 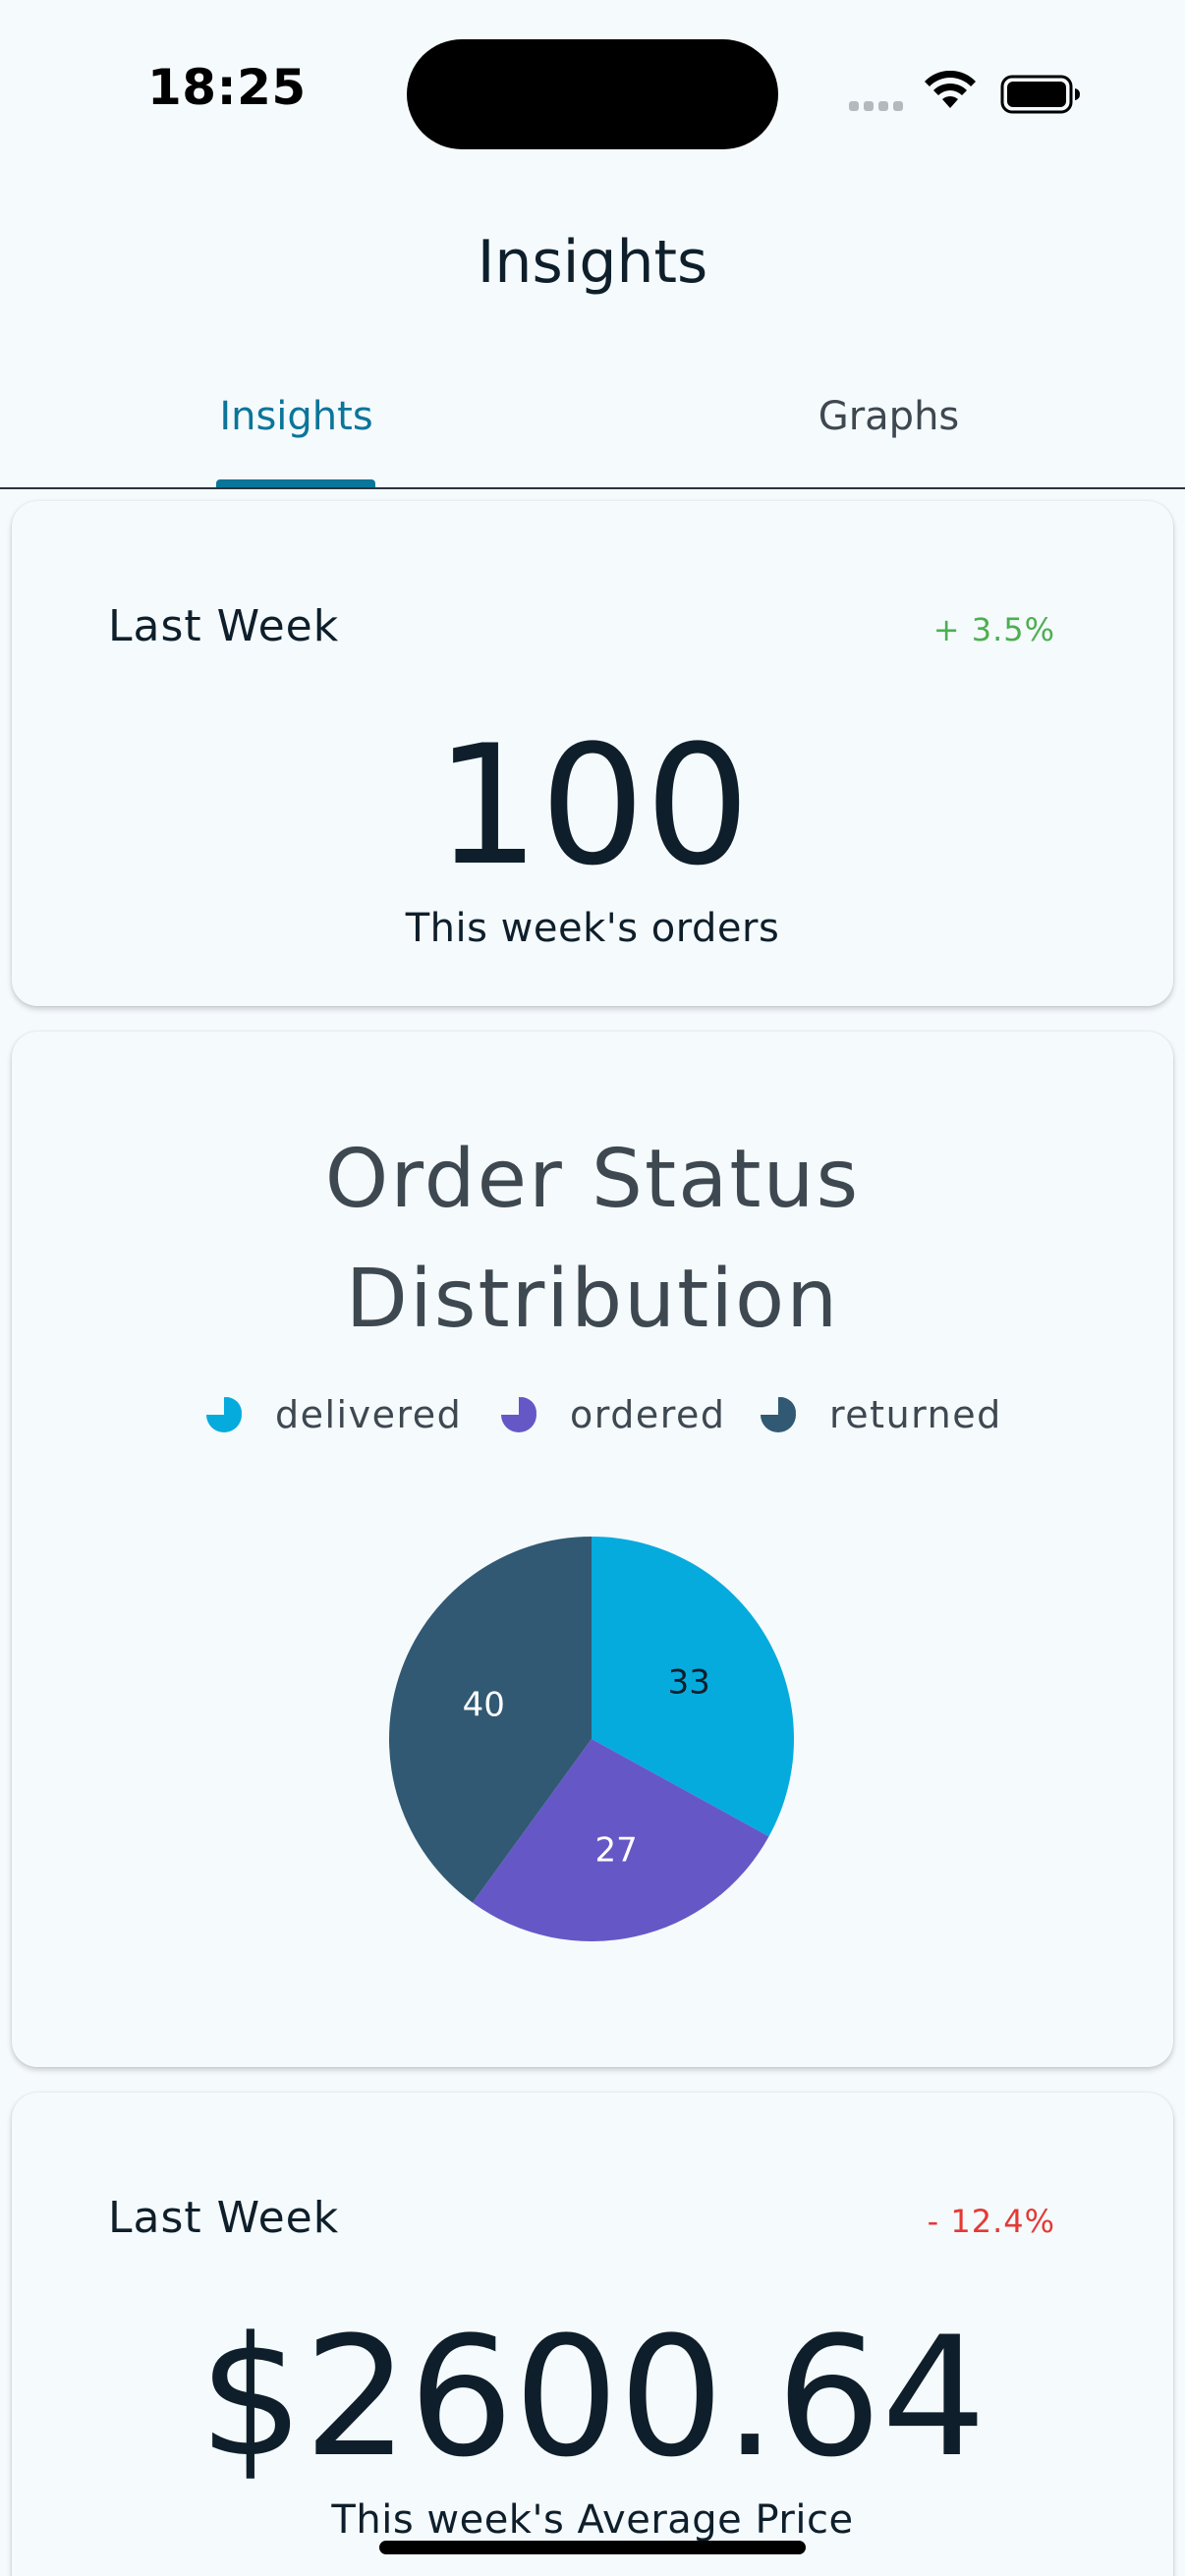 I want to click on tab-divider, so click(x=592, y=488).